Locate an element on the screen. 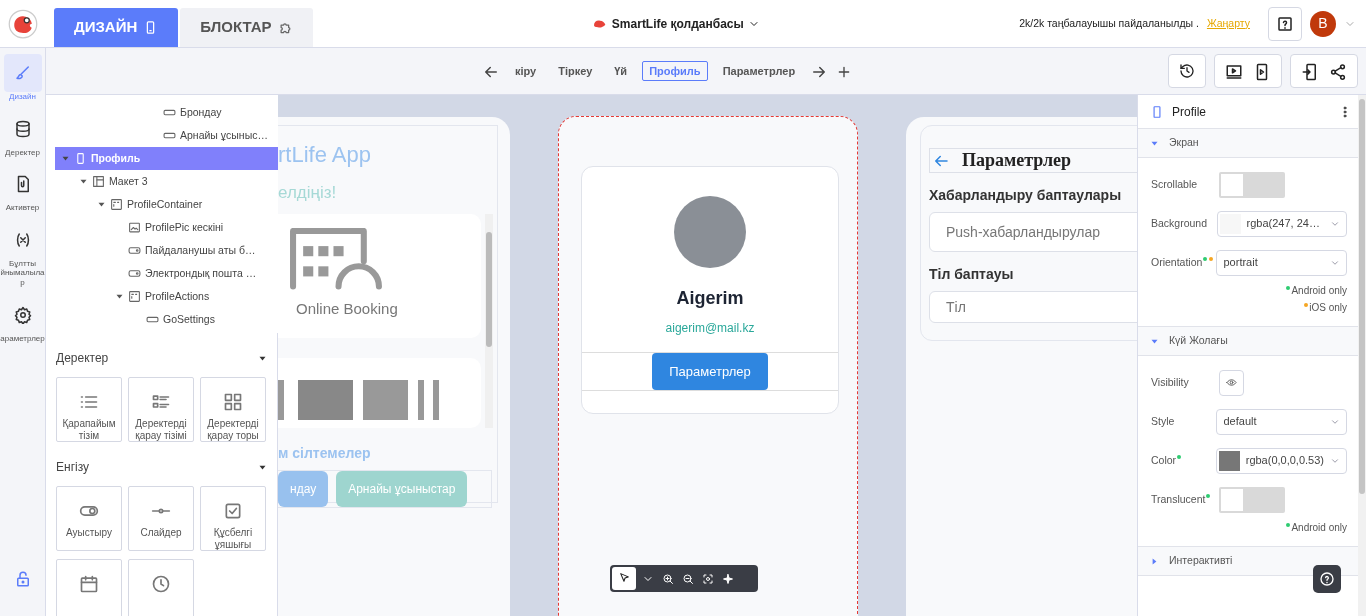  sidebar-item: Активтер is located at coordinates (23, 193).